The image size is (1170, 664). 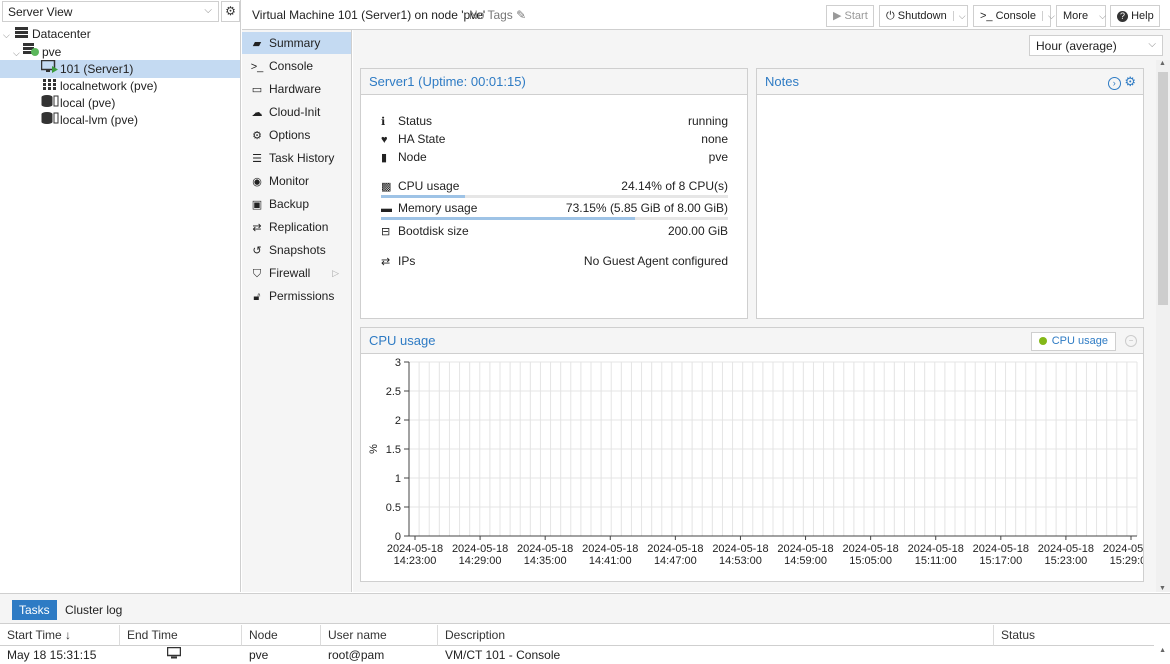 What do you see at coordinates (1162, 588) in the screenshot?
I see `scroll-down-icon: ▼` at bounding box center [1162, 588].